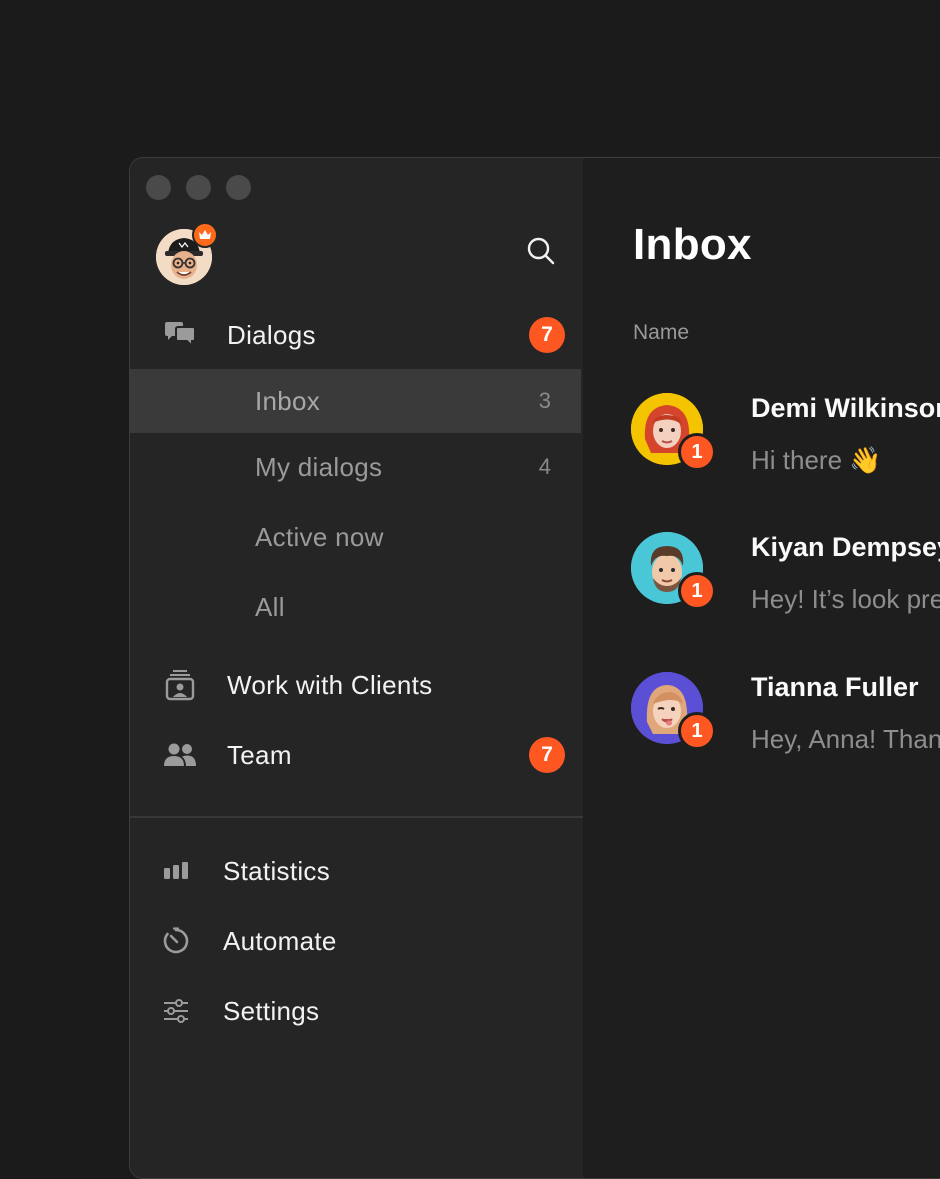  What do you see at coordinates (547, 335) in the screenshot?
I see `dialogs-count-badge: 7` at bounding box center [547, 335].